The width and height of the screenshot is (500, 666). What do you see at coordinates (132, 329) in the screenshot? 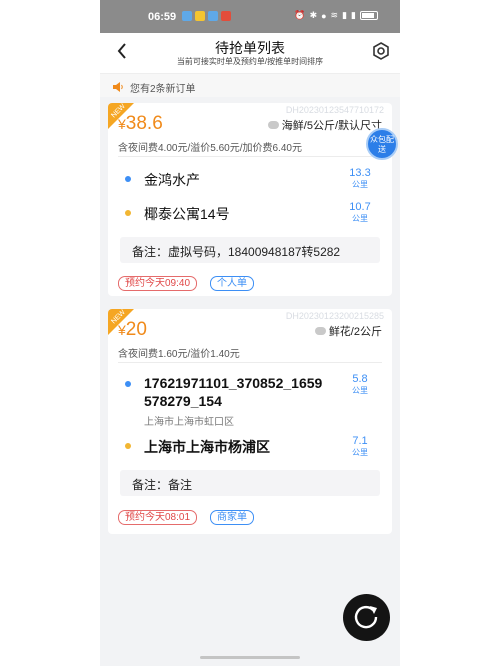
I see `order-price: ¥20` at bounding box center [132, 329].